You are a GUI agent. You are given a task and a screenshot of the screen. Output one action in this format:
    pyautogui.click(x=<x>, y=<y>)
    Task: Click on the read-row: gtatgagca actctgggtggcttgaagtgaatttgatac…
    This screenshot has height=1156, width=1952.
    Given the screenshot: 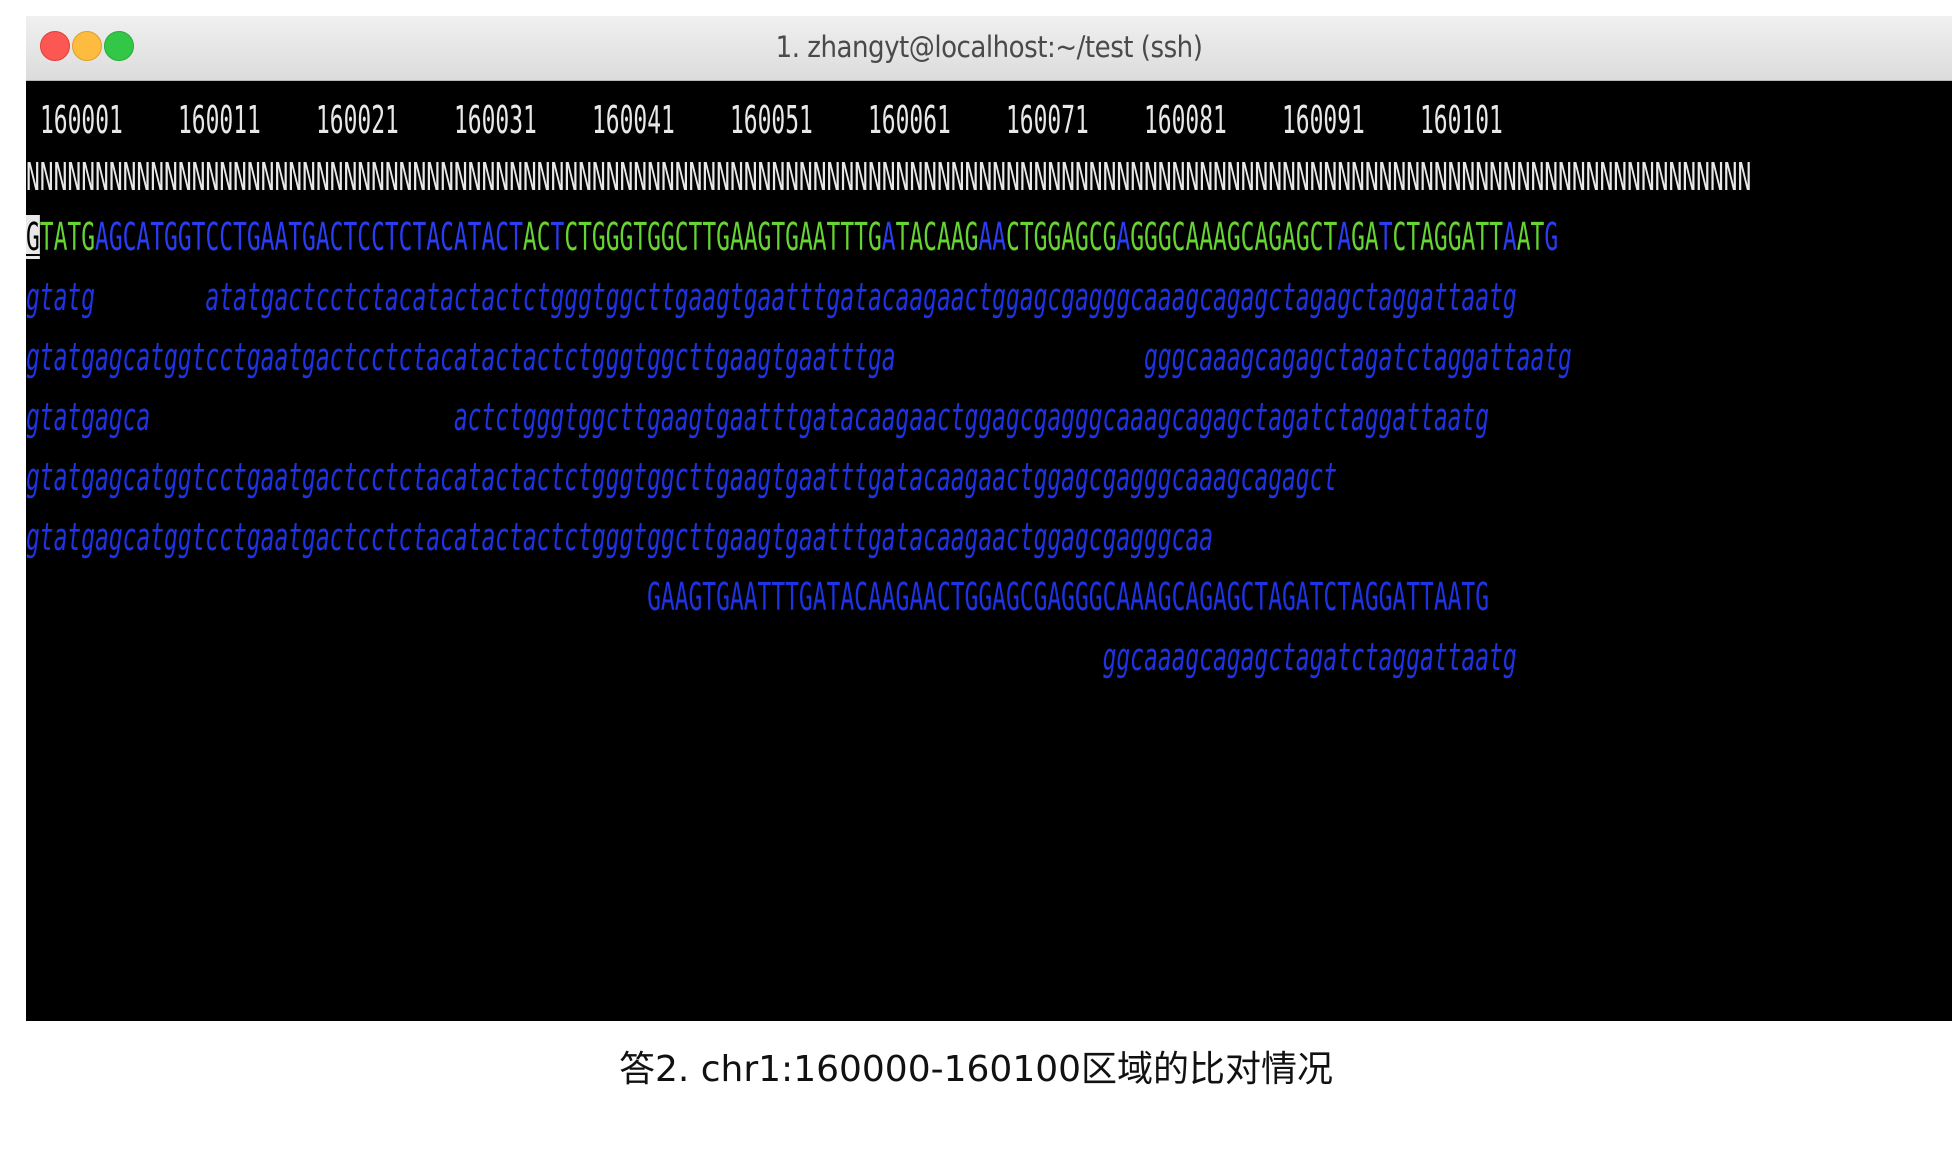 What is the action you would take?
    pyautogui.click(x=758, y=417)
    